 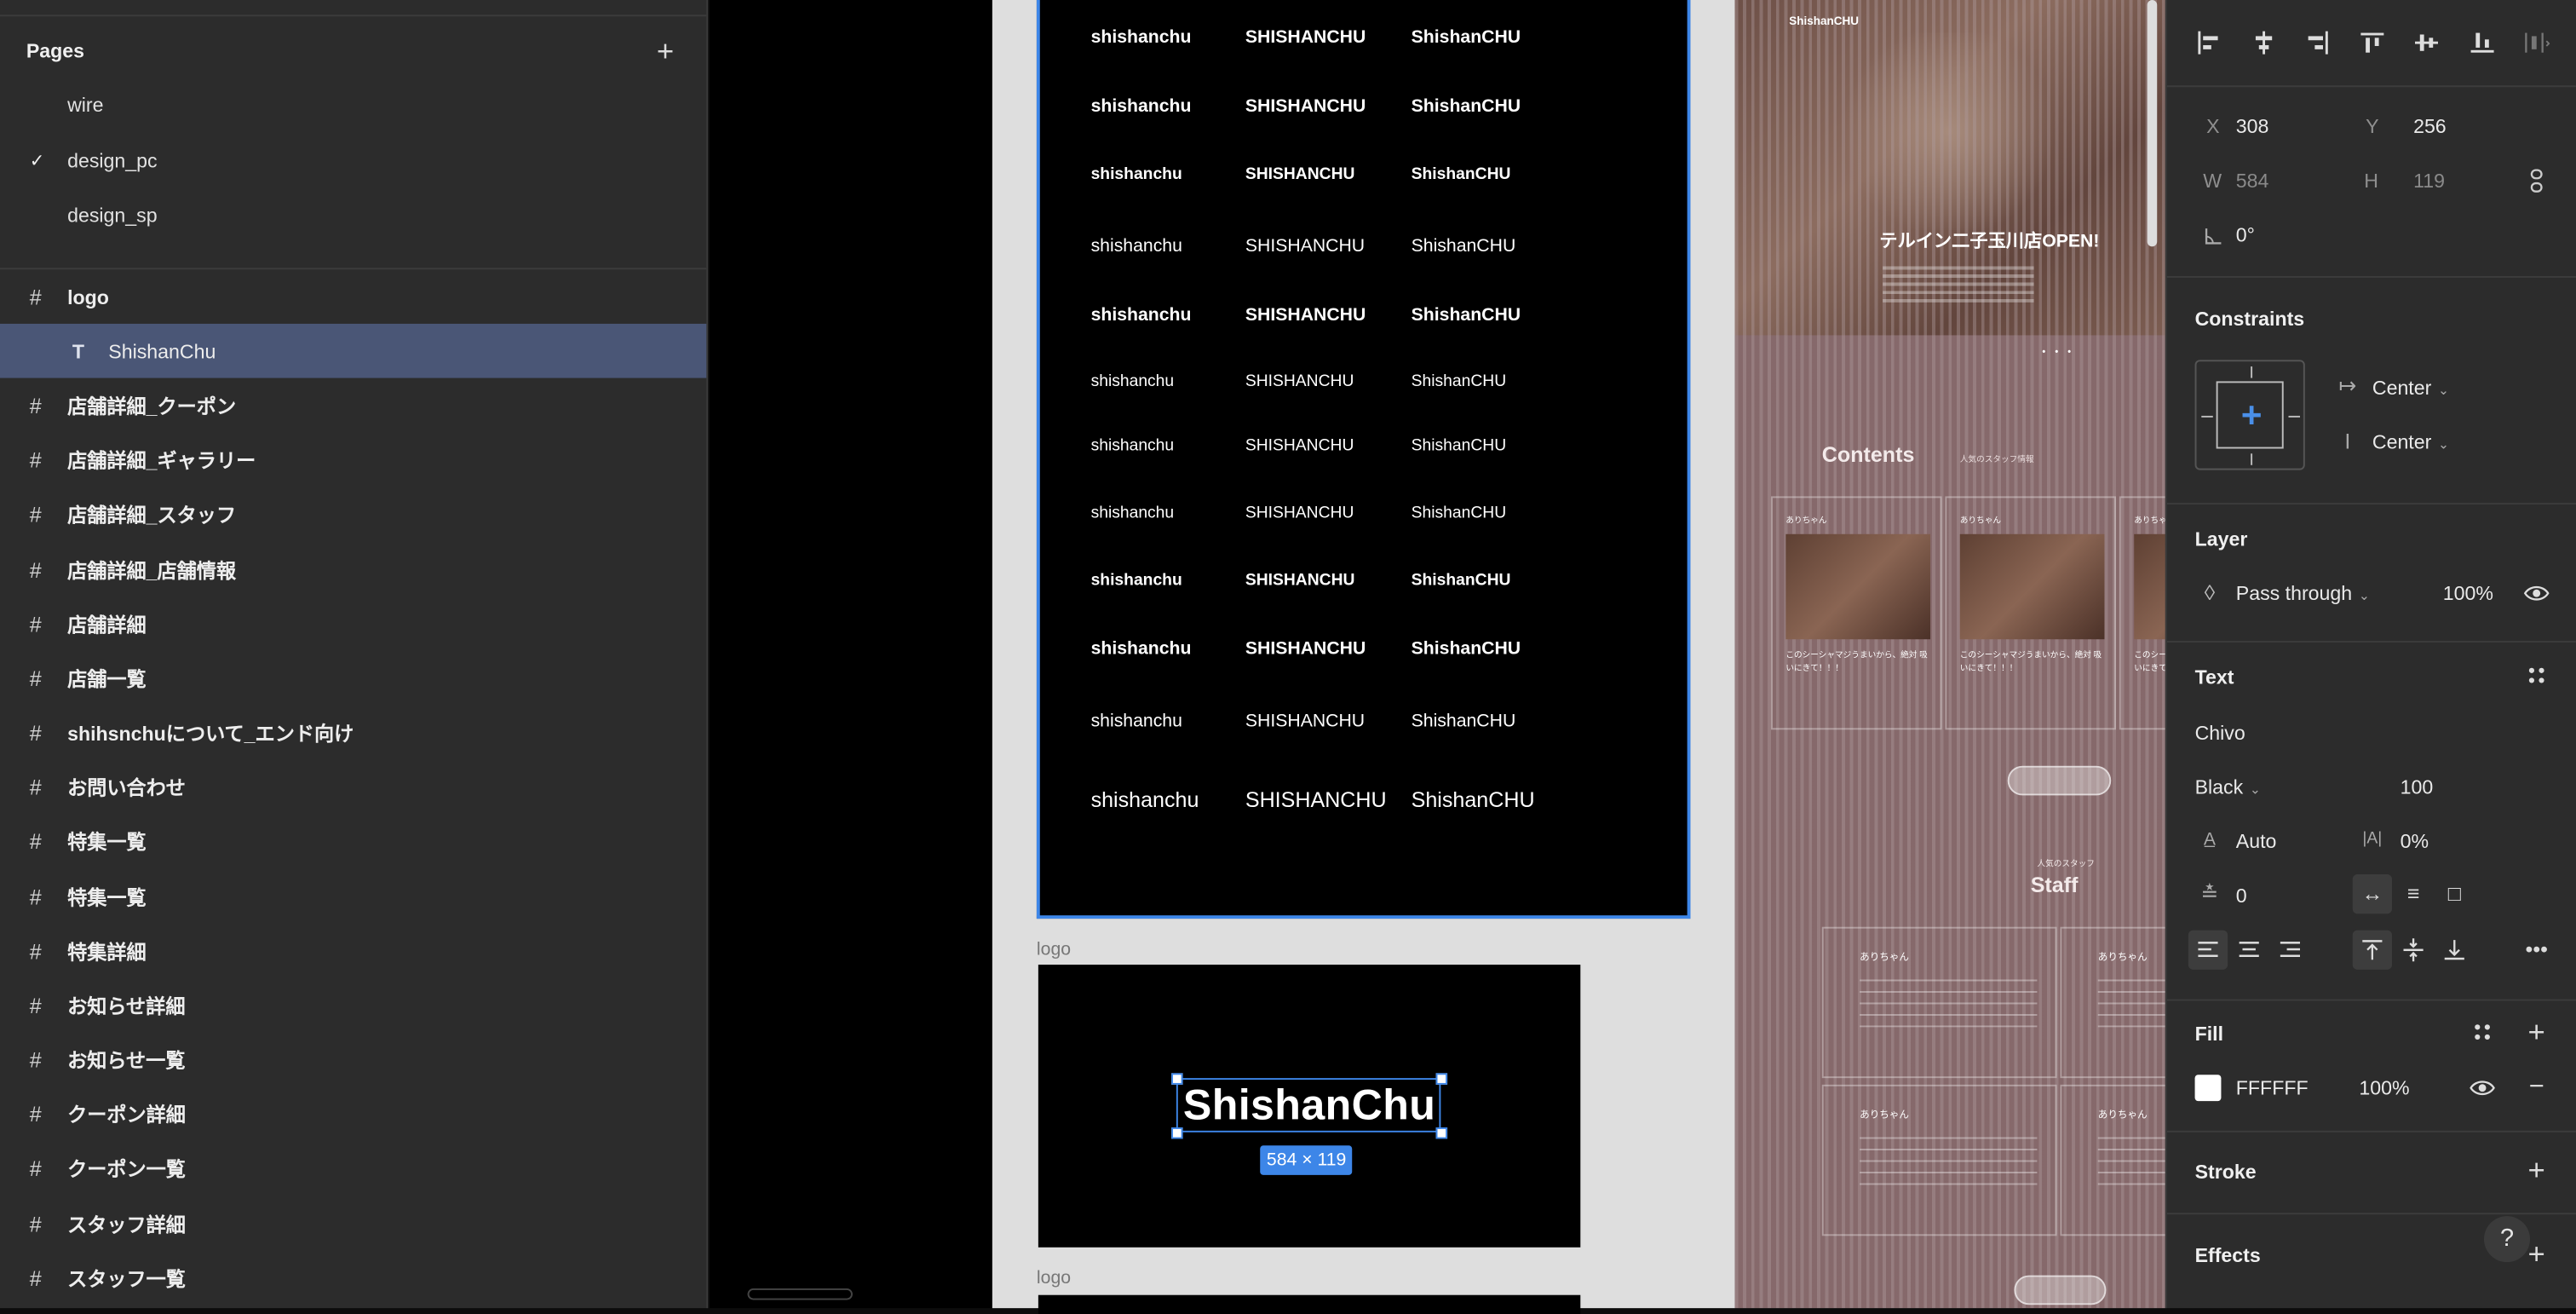 I want to click on constraints-widget: +, so click(x=2249, y=415).